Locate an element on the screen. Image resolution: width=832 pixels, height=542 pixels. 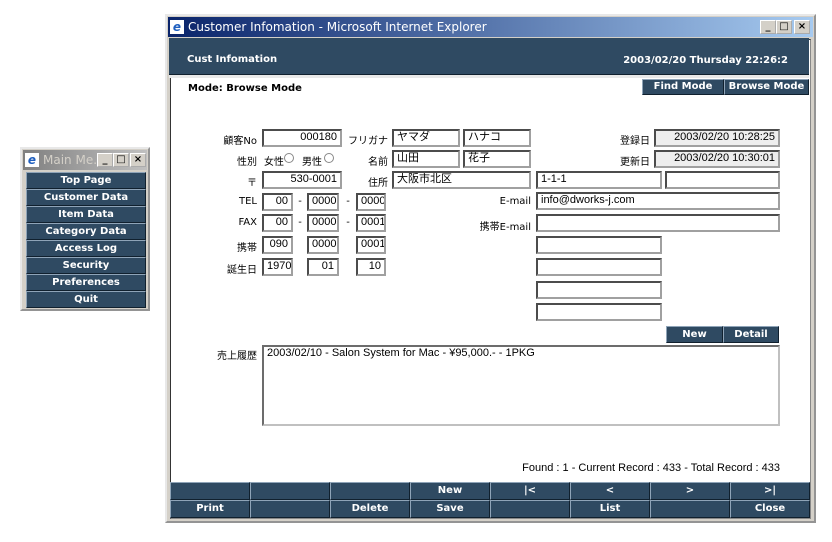
menu-item-item-data: Item Data is located at coordinates (86, 214).